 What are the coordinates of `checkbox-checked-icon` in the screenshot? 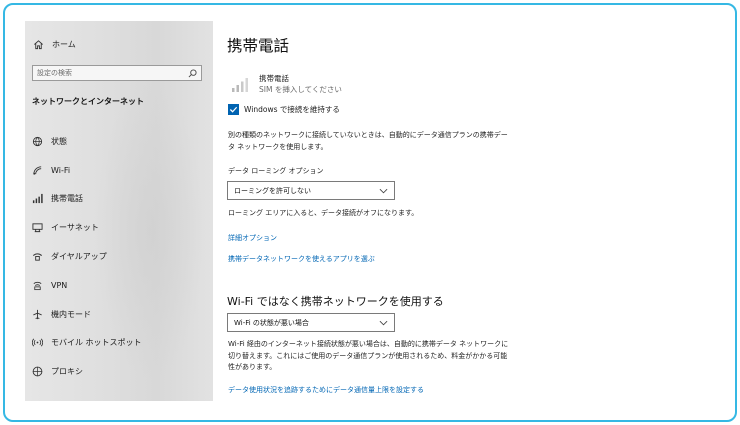 It's located at (233, 109).